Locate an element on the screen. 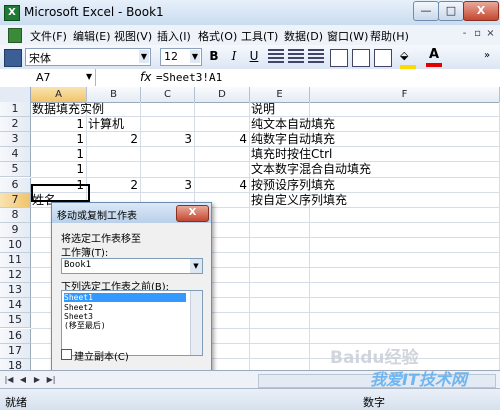 This screenshot has width=500, height=410. create-copy-label: 建立副本(C) is located at coordinates (101, 357).